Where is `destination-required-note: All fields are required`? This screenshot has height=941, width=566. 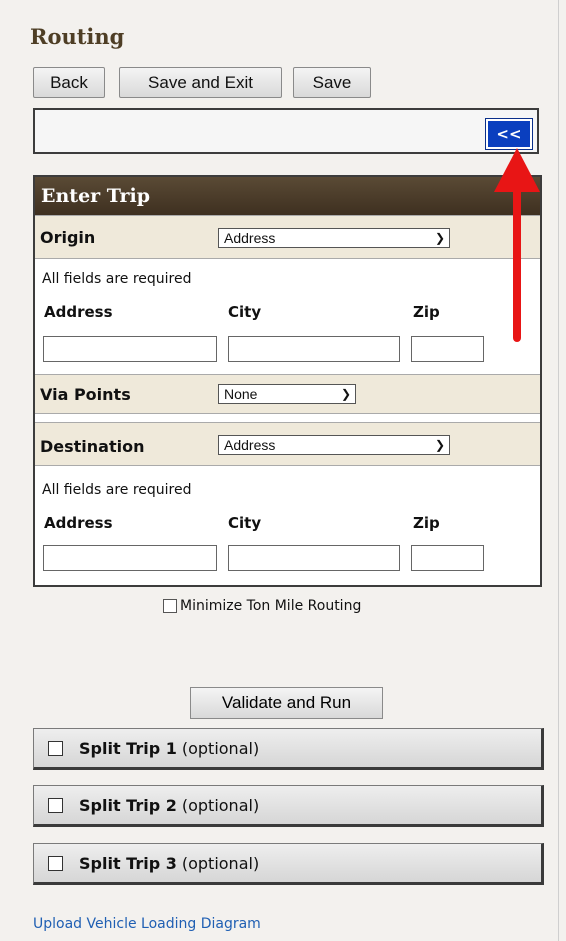
destination-required-note: All fields are required is located at coordinates (117, 490).